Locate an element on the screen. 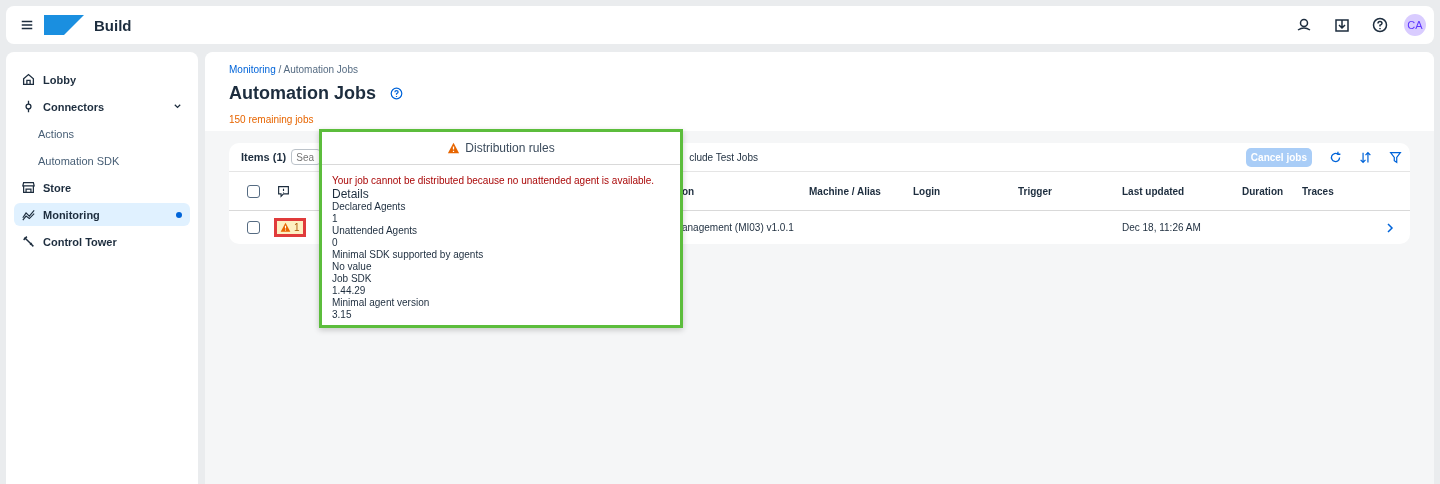  warning-badge: 1 is located at coordinates (290, 227).